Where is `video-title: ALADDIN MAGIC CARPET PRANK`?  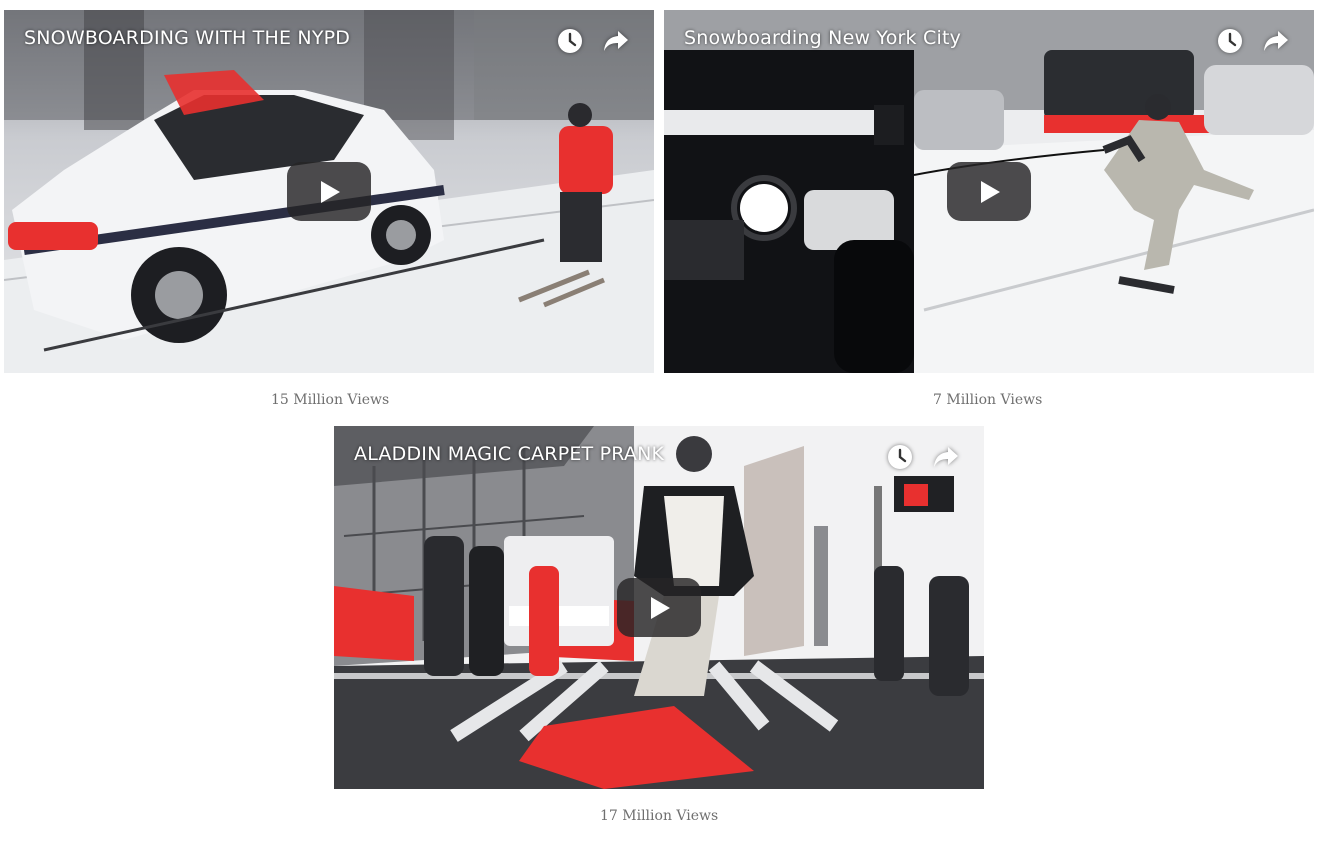 video-title: ALADDIN MAGIC CARPET PRANK is located at coordinates (509, 454).